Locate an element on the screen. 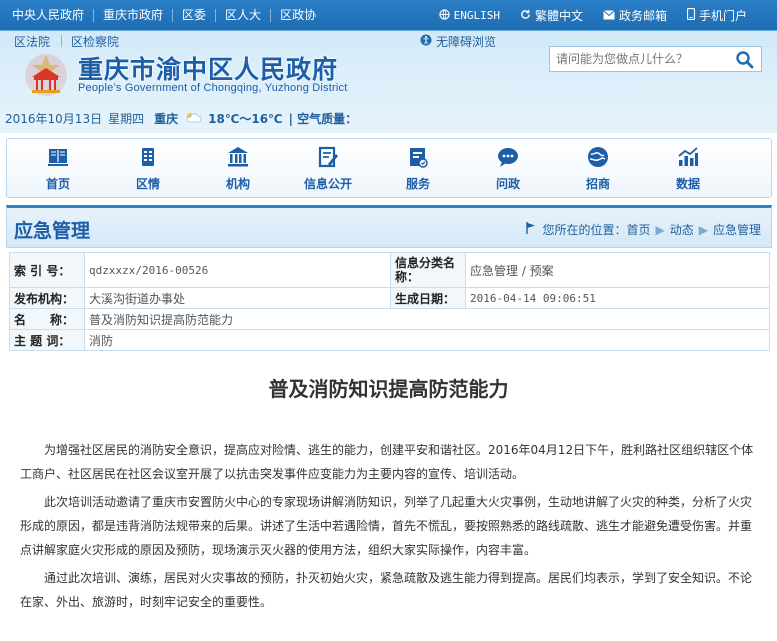 The width and height of the screenshot is (777, 641). mobile-portal-label: 手机门户 is located at coordinates (722, 16).